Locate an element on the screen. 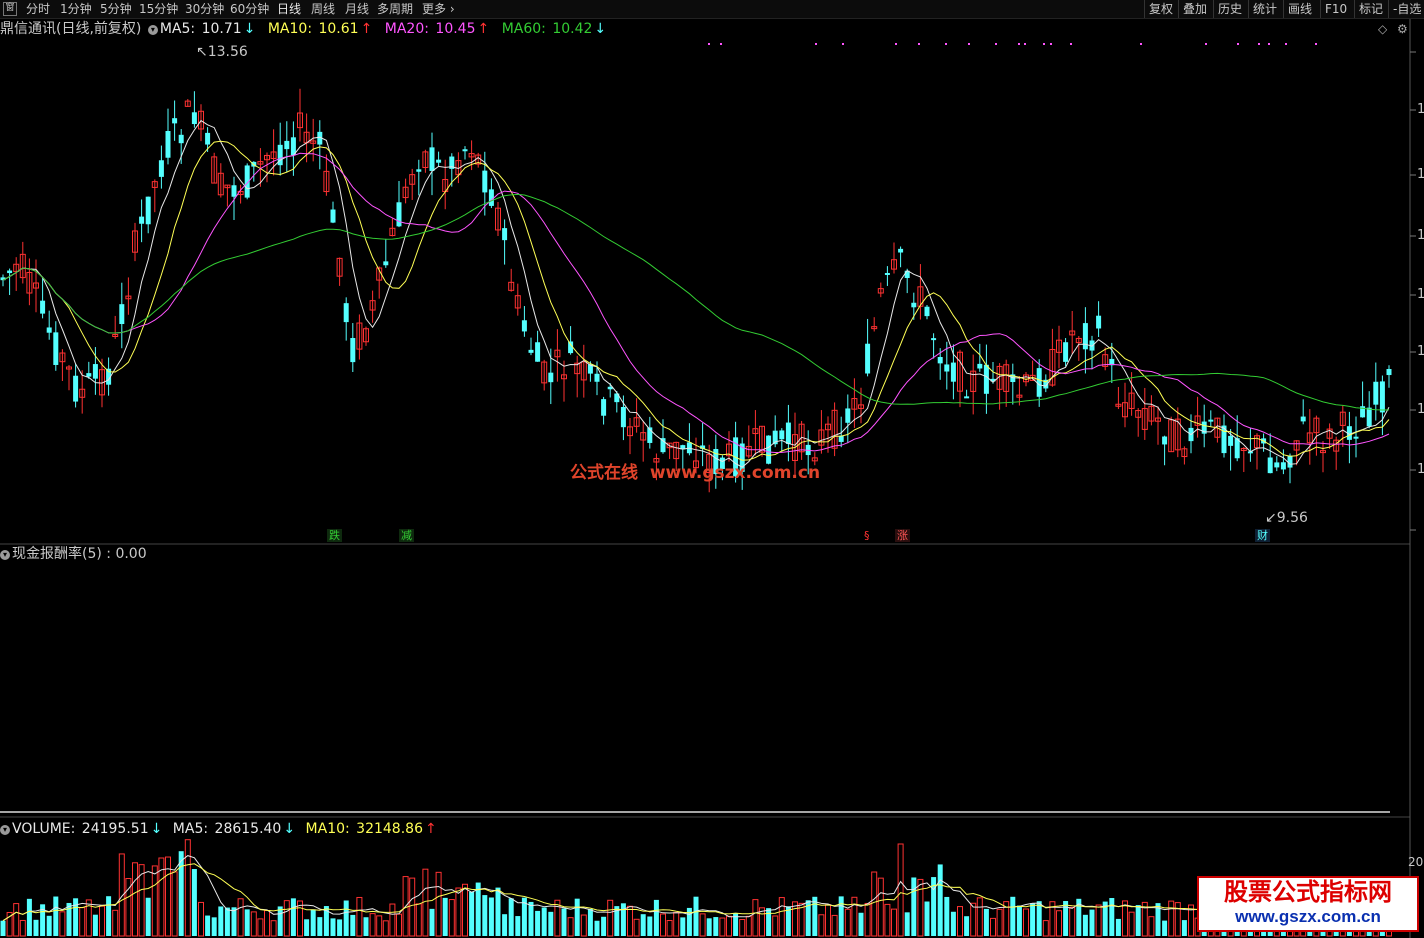  indicator-legend: ▾ 现金报酬率(5) : 0.00 is located at coordinates (74, 554).